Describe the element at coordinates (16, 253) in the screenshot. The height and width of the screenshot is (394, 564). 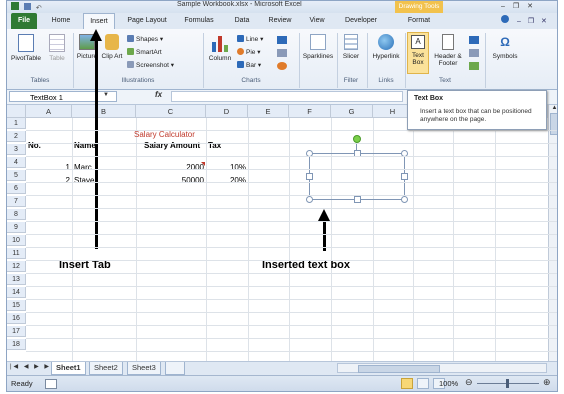
I see `row-header-11: 11` at that location.